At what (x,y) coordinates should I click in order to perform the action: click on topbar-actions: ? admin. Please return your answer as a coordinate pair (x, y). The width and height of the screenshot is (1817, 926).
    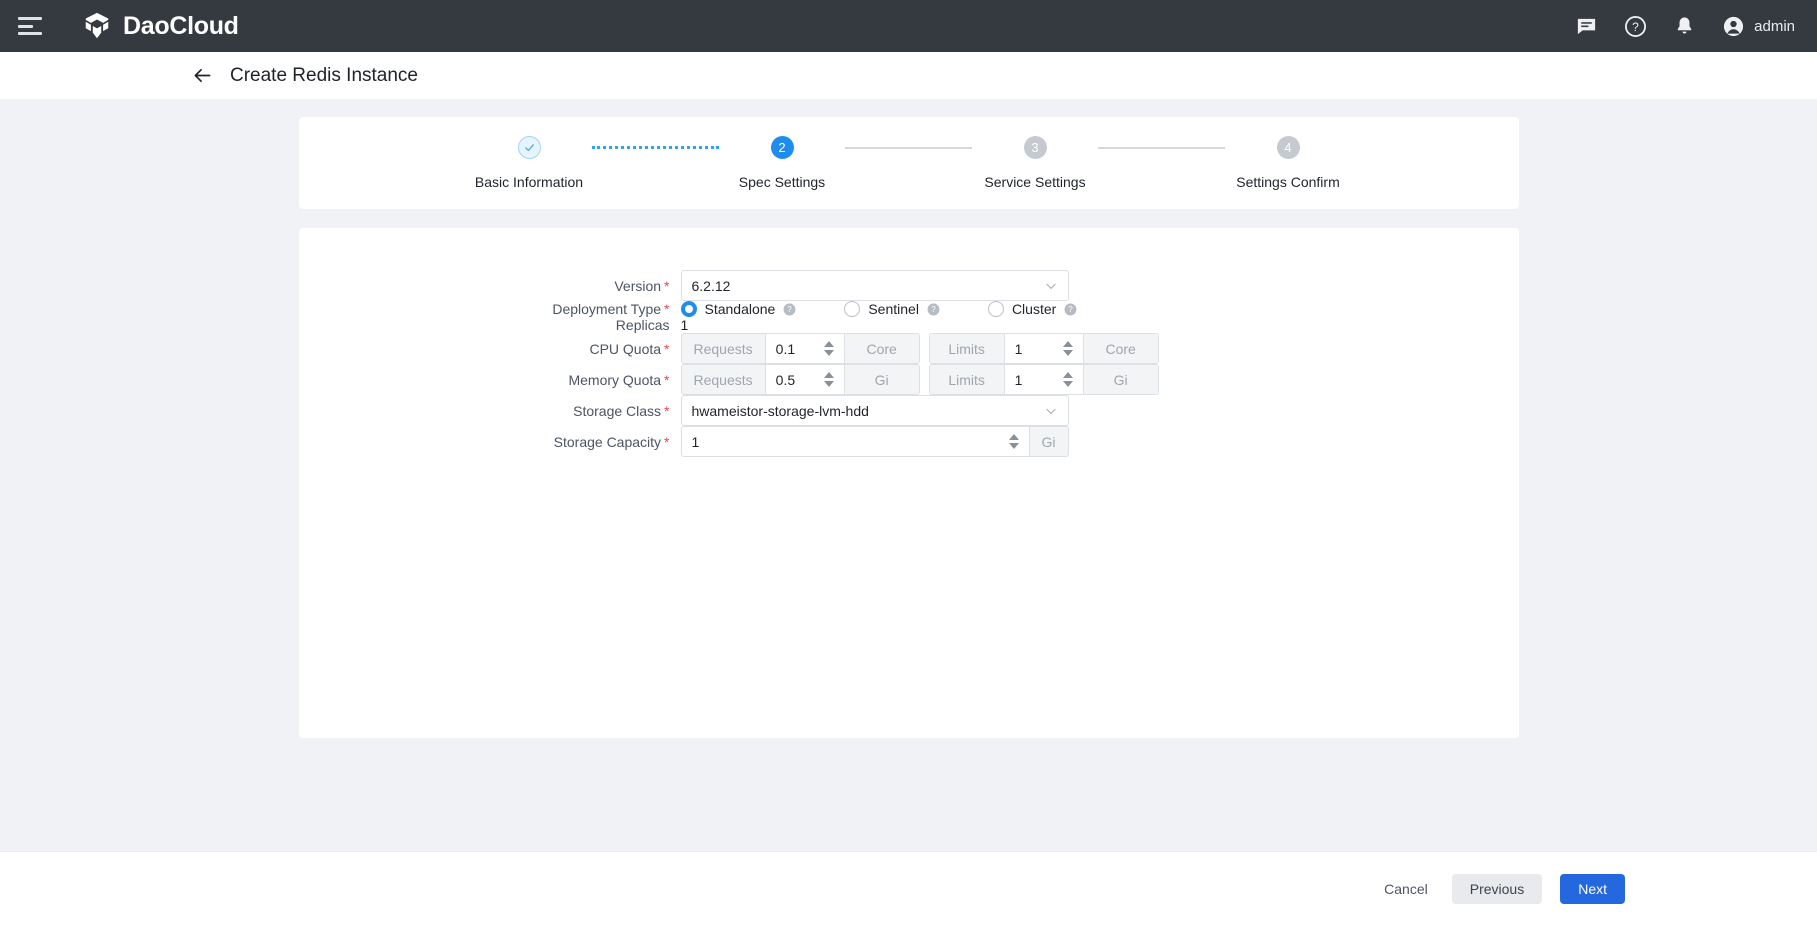
    Looking at the image, I should click on (1685, 26).